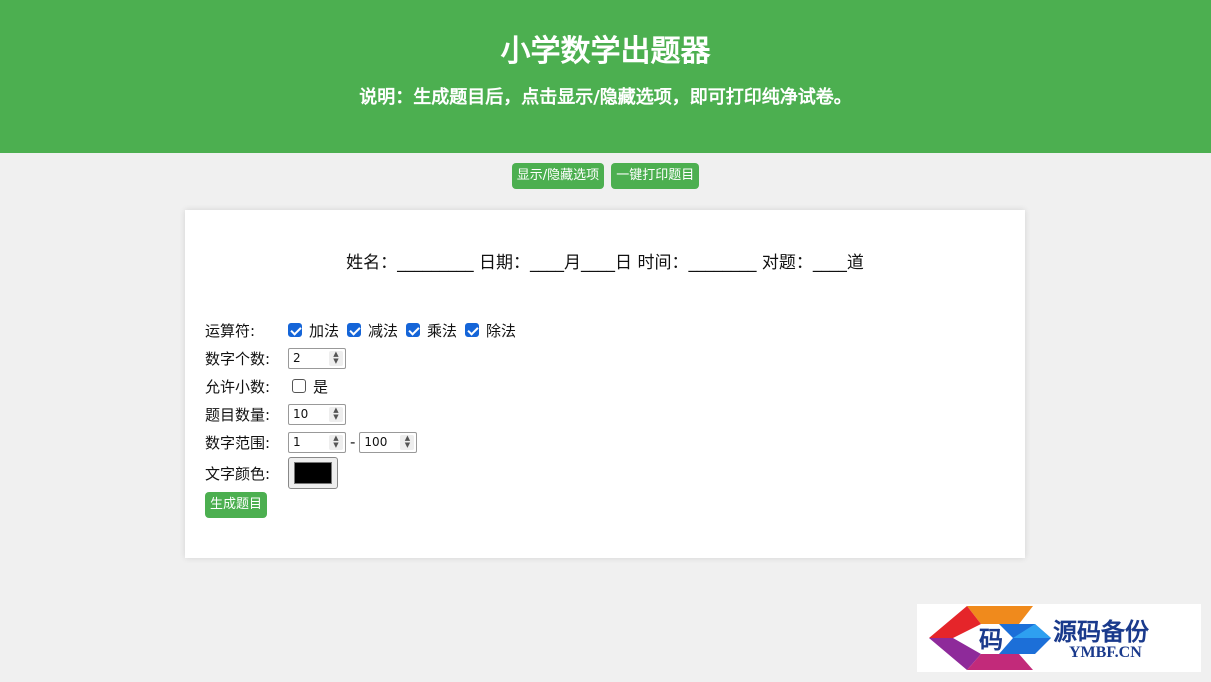 The height and width of the screenshot is (682, 1211). I want to click on decimals-option-label: 是, so click(321, 386).